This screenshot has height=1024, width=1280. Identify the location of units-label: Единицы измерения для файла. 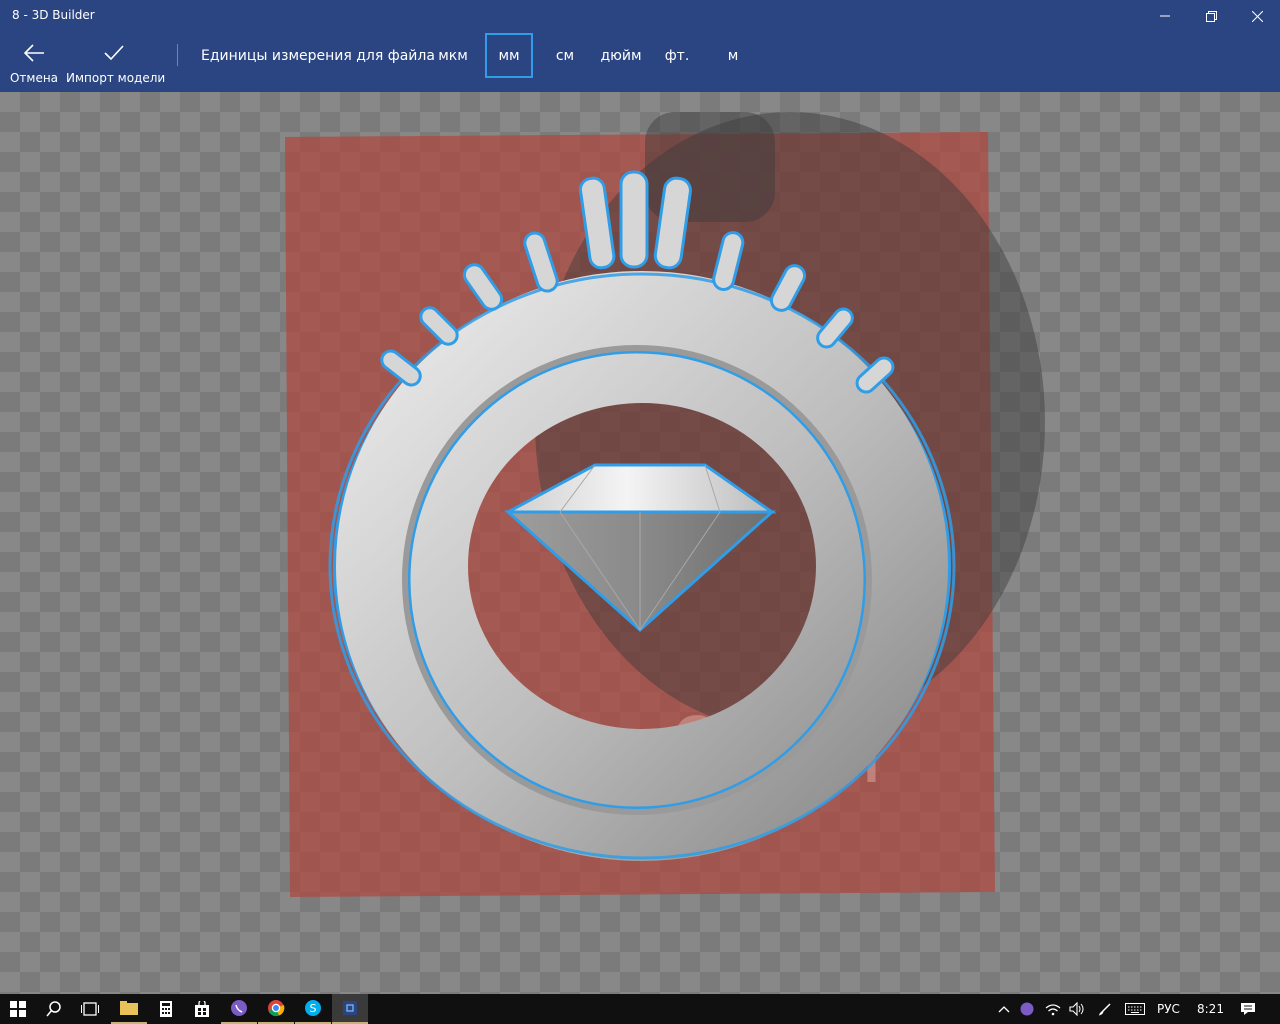
(318, 56).